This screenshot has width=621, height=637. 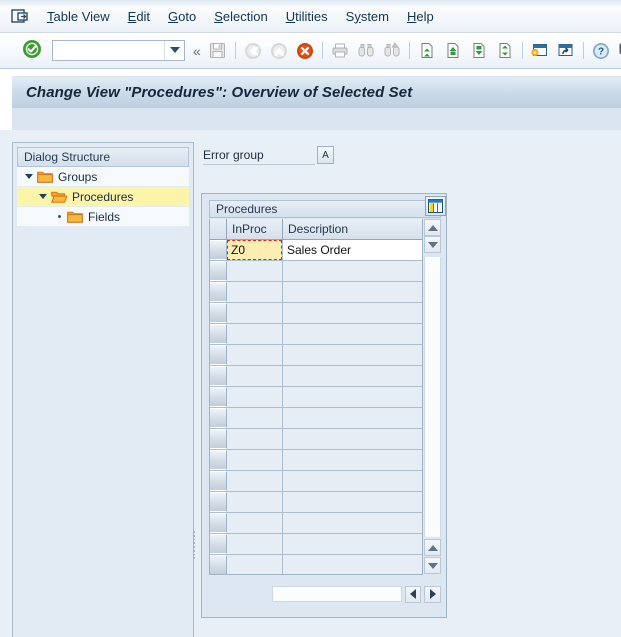 I want to click on back-button, so click(x=253, y=51).